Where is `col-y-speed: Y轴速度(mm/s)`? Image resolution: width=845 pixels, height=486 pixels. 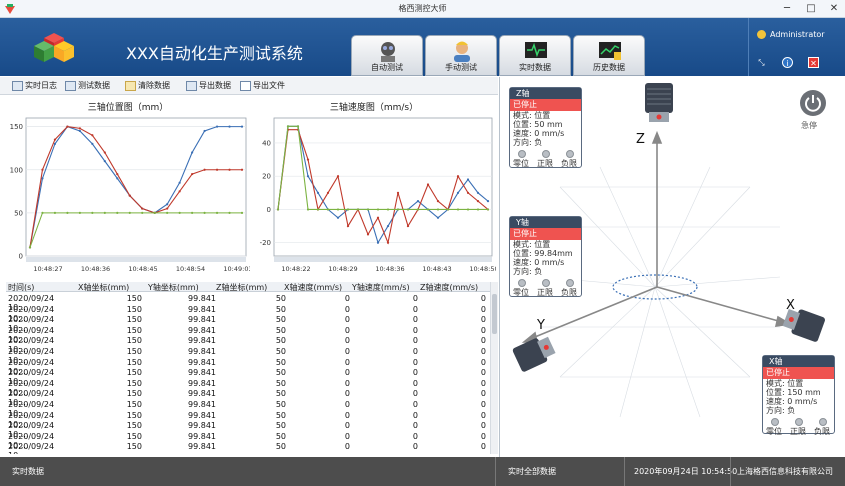 col-y-speed: Y轴速度(mm/s) is located at coordinates (381, 287).